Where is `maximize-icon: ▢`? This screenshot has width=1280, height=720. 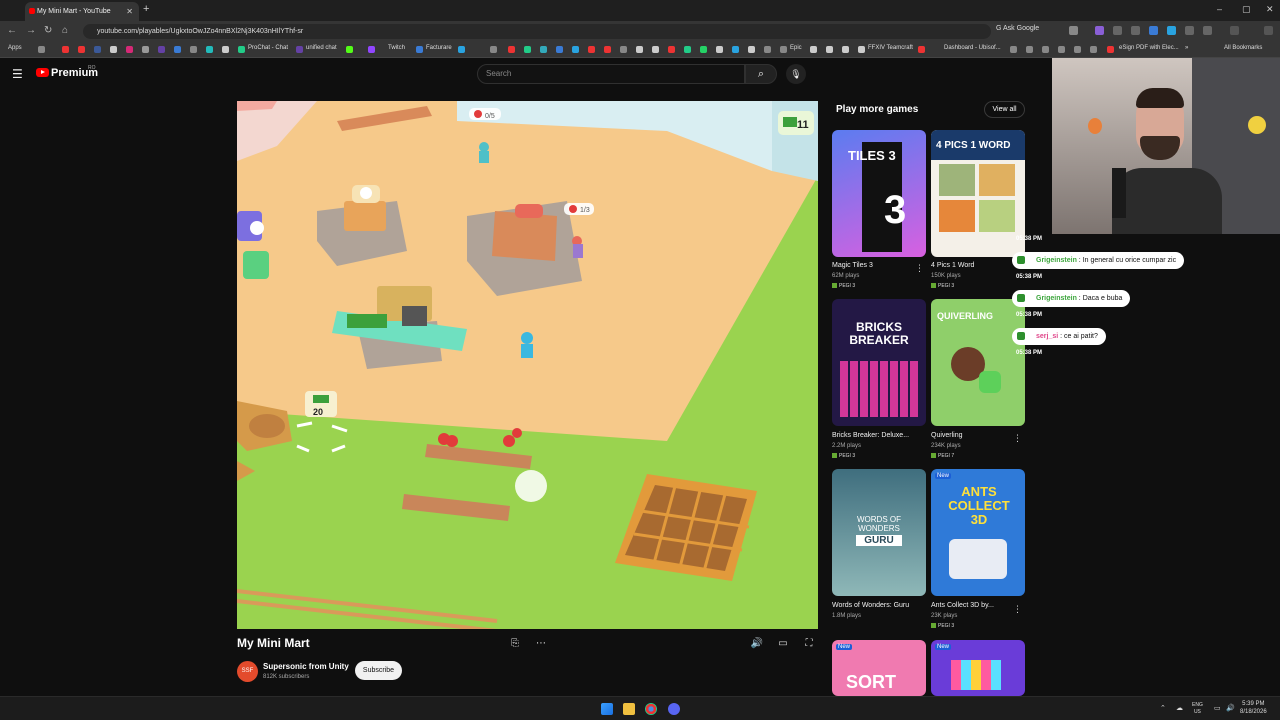
maximize-icon: ▢ is located at coordinates (1246, 9).